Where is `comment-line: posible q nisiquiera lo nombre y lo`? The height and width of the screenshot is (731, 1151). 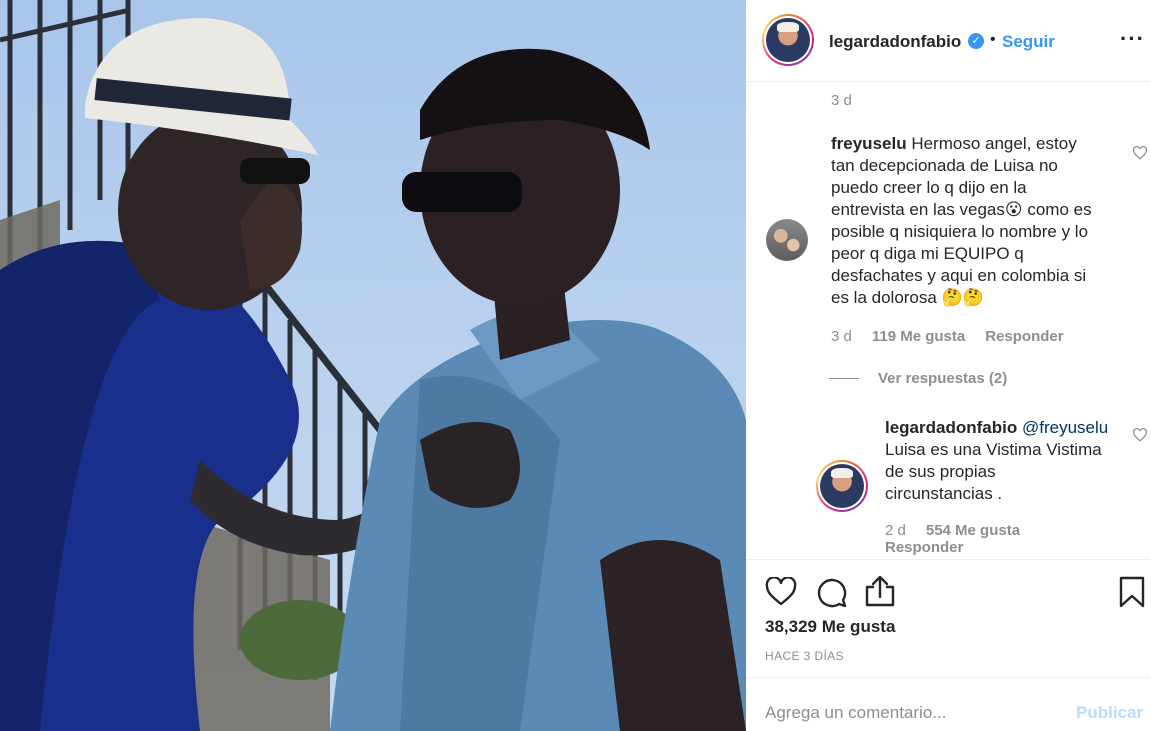 comment-line: posible q nisiquiera lo nombre y lo is located at coordinates (960, 231).